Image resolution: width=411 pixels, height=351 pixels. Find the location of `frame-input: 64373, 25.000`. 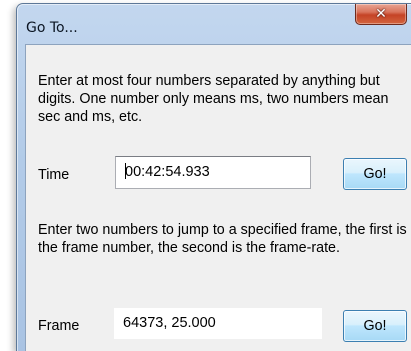

frame-input: 64373, 25.000 is located at coordinates (218, 323).